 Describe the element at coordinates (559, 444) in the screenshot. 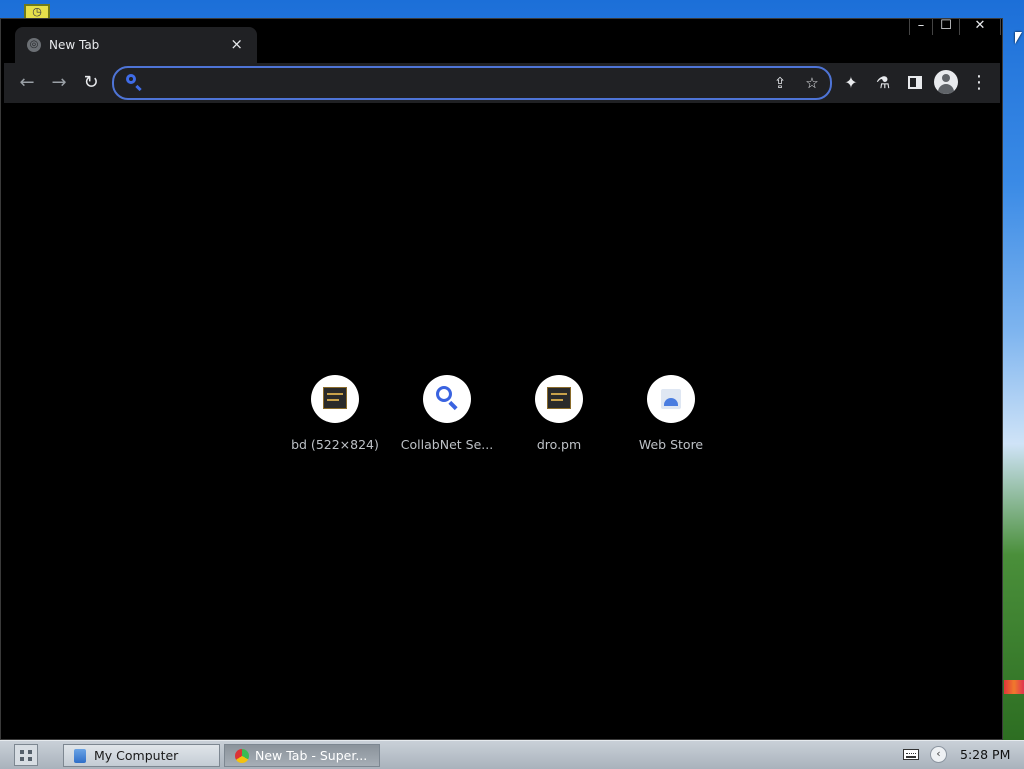

I see `shortcut-label: dro.pm` at that location.